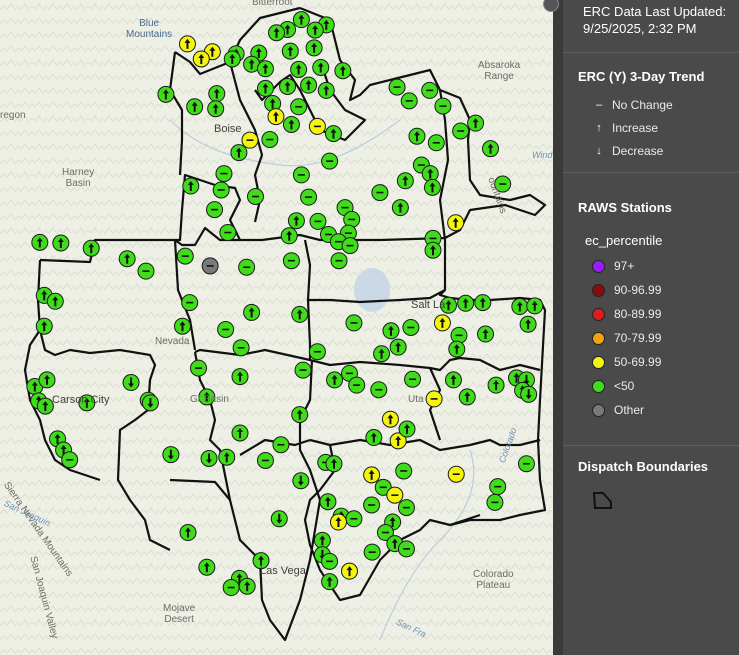  Describe the element at coordinates (558, 327) in the screenshot. I see `panel-divider` at that location.